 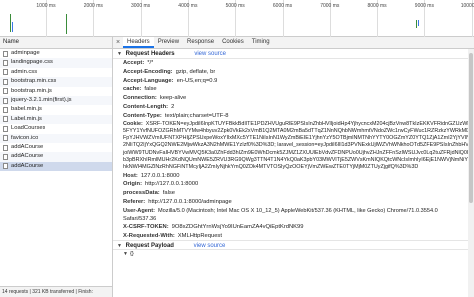 I want to click on header-key: X-CSRF-TOKEN:, so click(x=146, y=226).